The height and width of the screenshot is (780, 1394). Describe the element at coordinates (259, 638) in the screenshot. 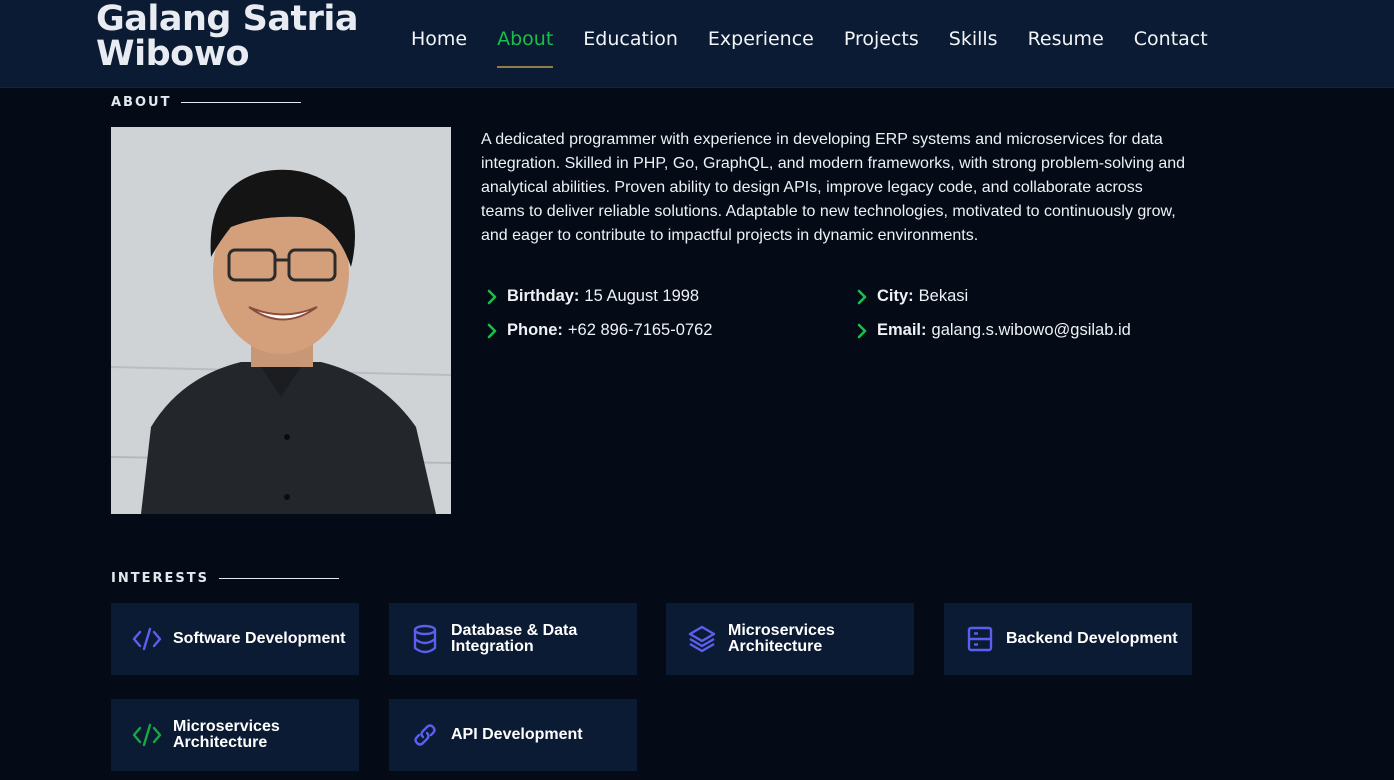

I see `interest-label: Software Development` at that location.